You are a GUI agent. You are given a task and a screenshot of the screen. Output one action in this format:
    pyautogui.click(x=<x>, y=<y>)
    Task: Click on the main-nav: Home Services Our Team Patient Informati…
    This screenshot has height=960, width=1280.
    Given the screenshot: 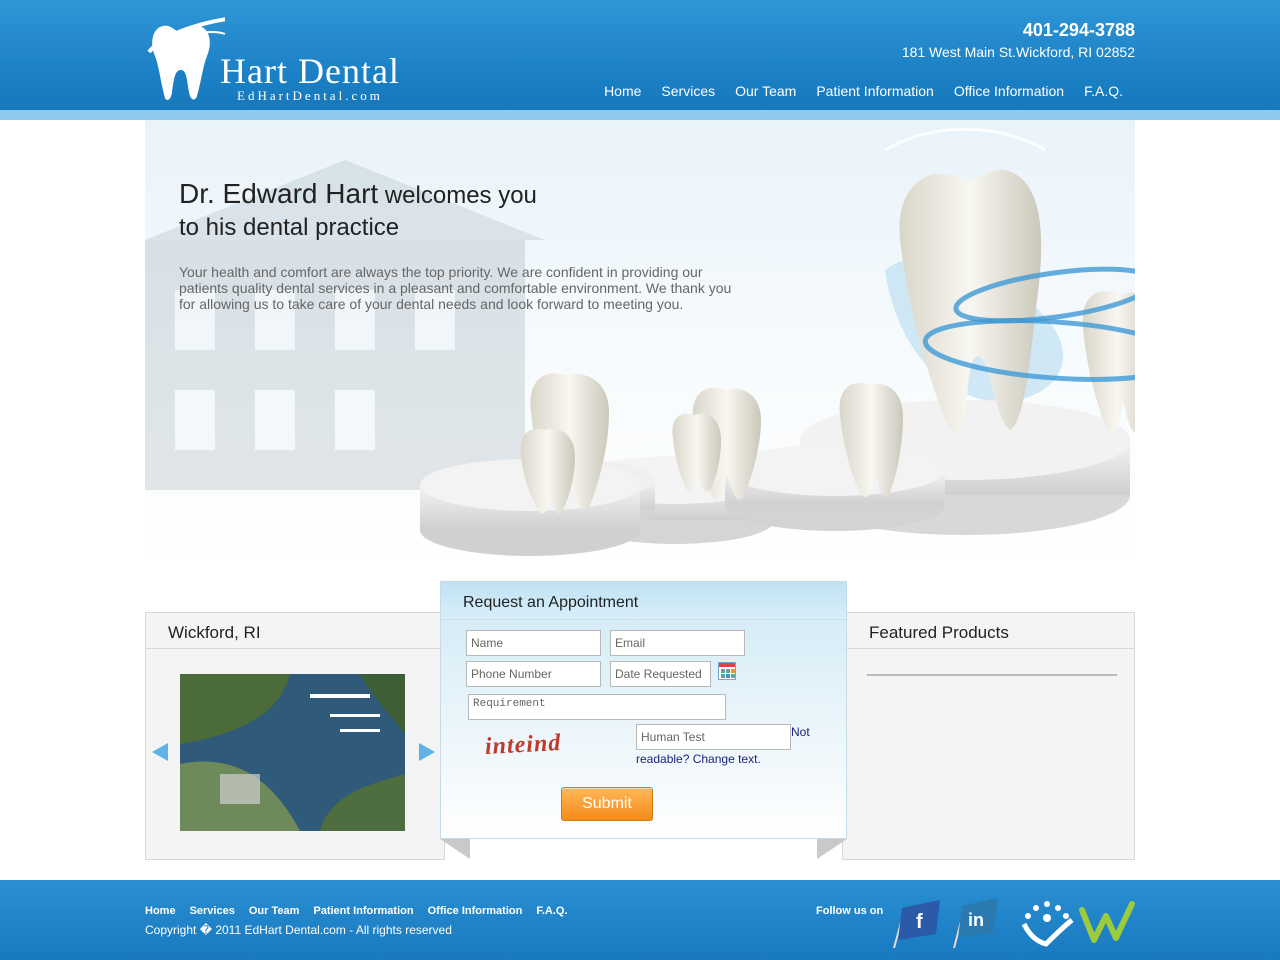 What is the action you would take?
    pyautogui.click(x=863, y=91)
    